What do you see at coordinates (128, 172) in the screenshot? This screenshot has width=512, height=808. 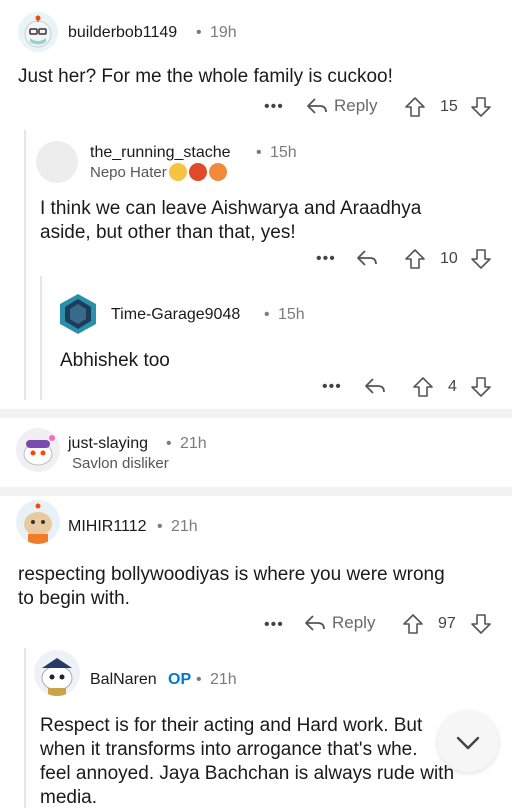 I see `flair-text: Nepo Hater` at bounding box center [128, 172].